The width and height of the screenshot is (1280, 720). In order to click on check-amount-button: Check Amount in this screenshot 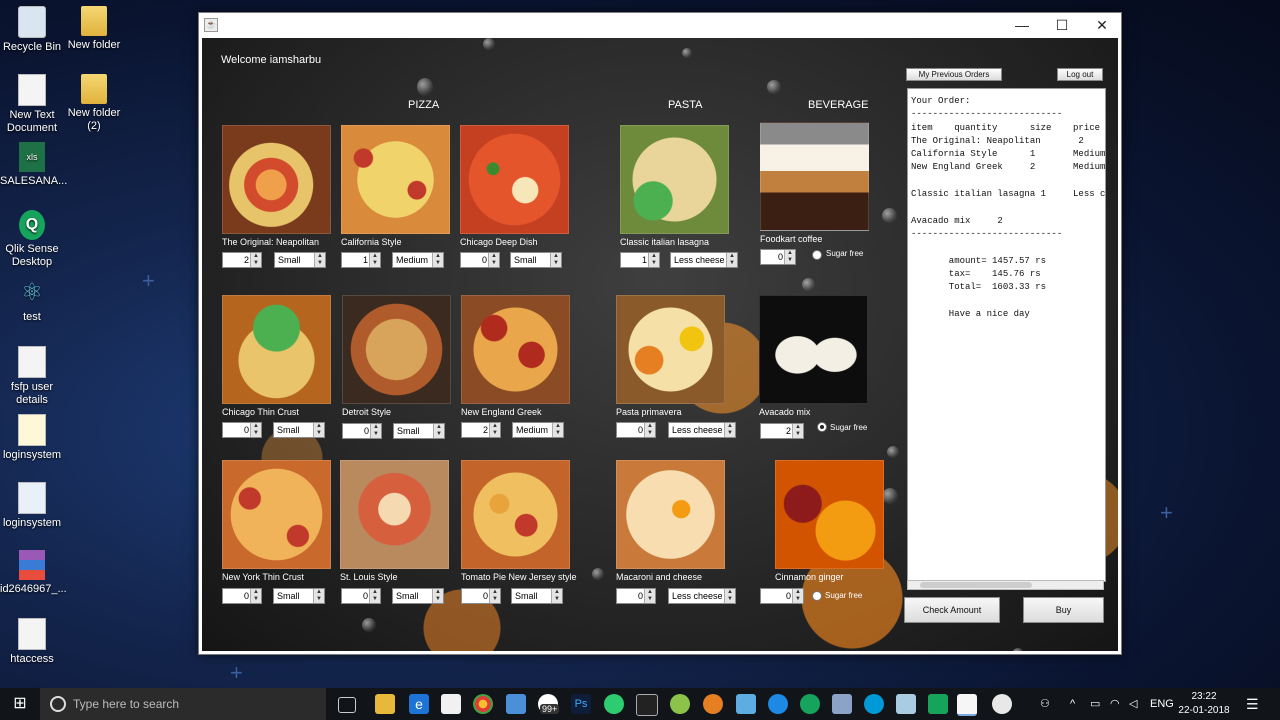, I will do `click(952, 610)`.